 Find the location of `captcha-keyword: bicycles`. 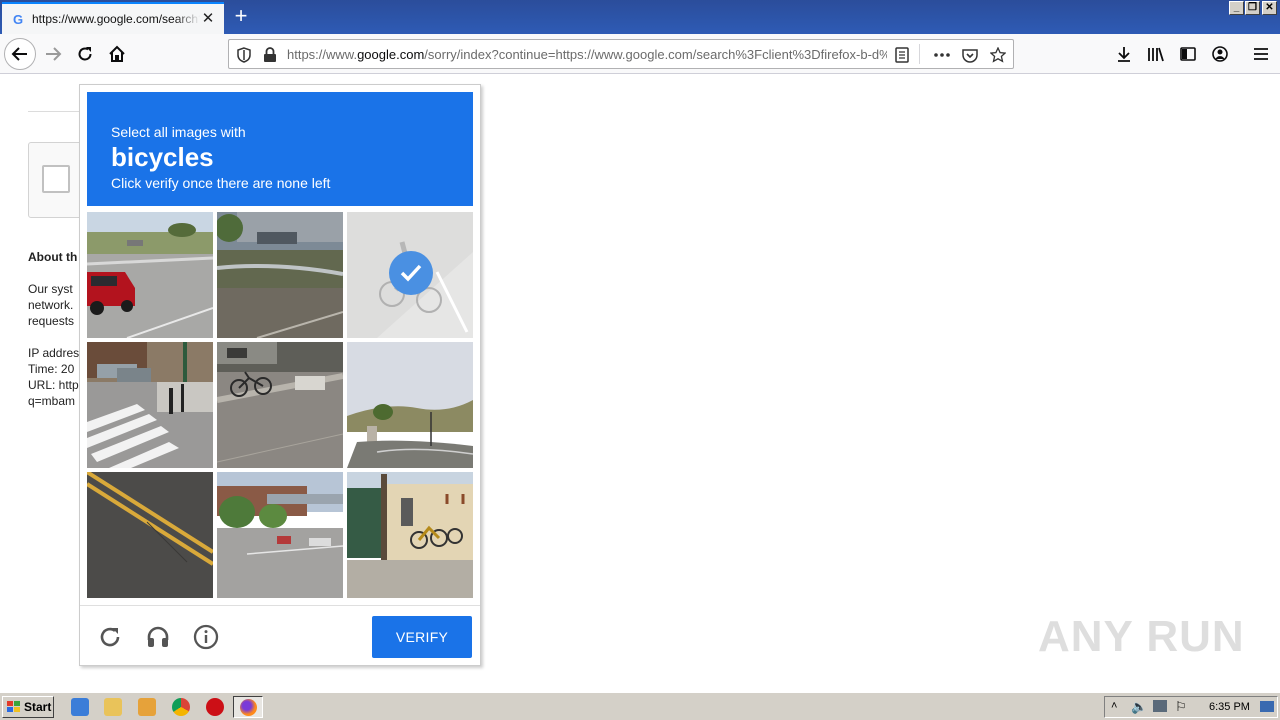

captcha-keyword: bicycles is located at coordinates (162, 157).